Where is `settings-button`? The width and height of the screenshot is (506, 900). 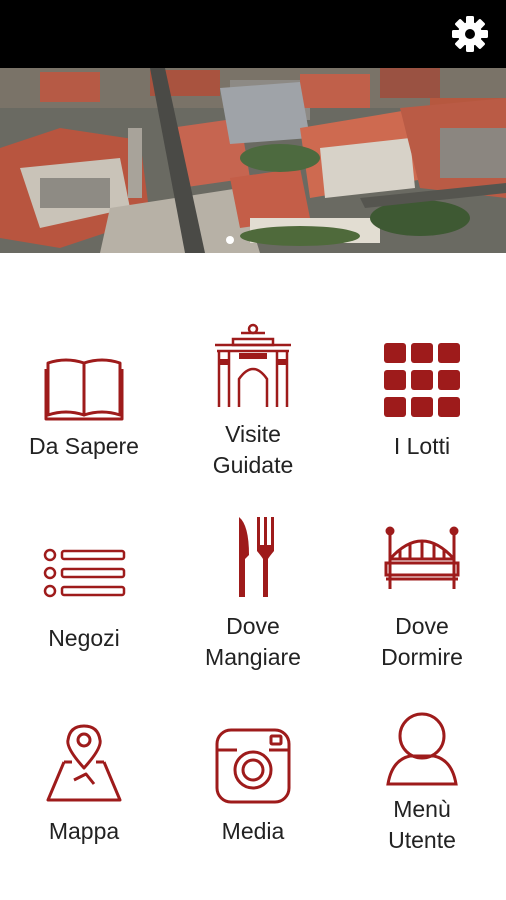 settings-button is located at coordinates (470, 34).